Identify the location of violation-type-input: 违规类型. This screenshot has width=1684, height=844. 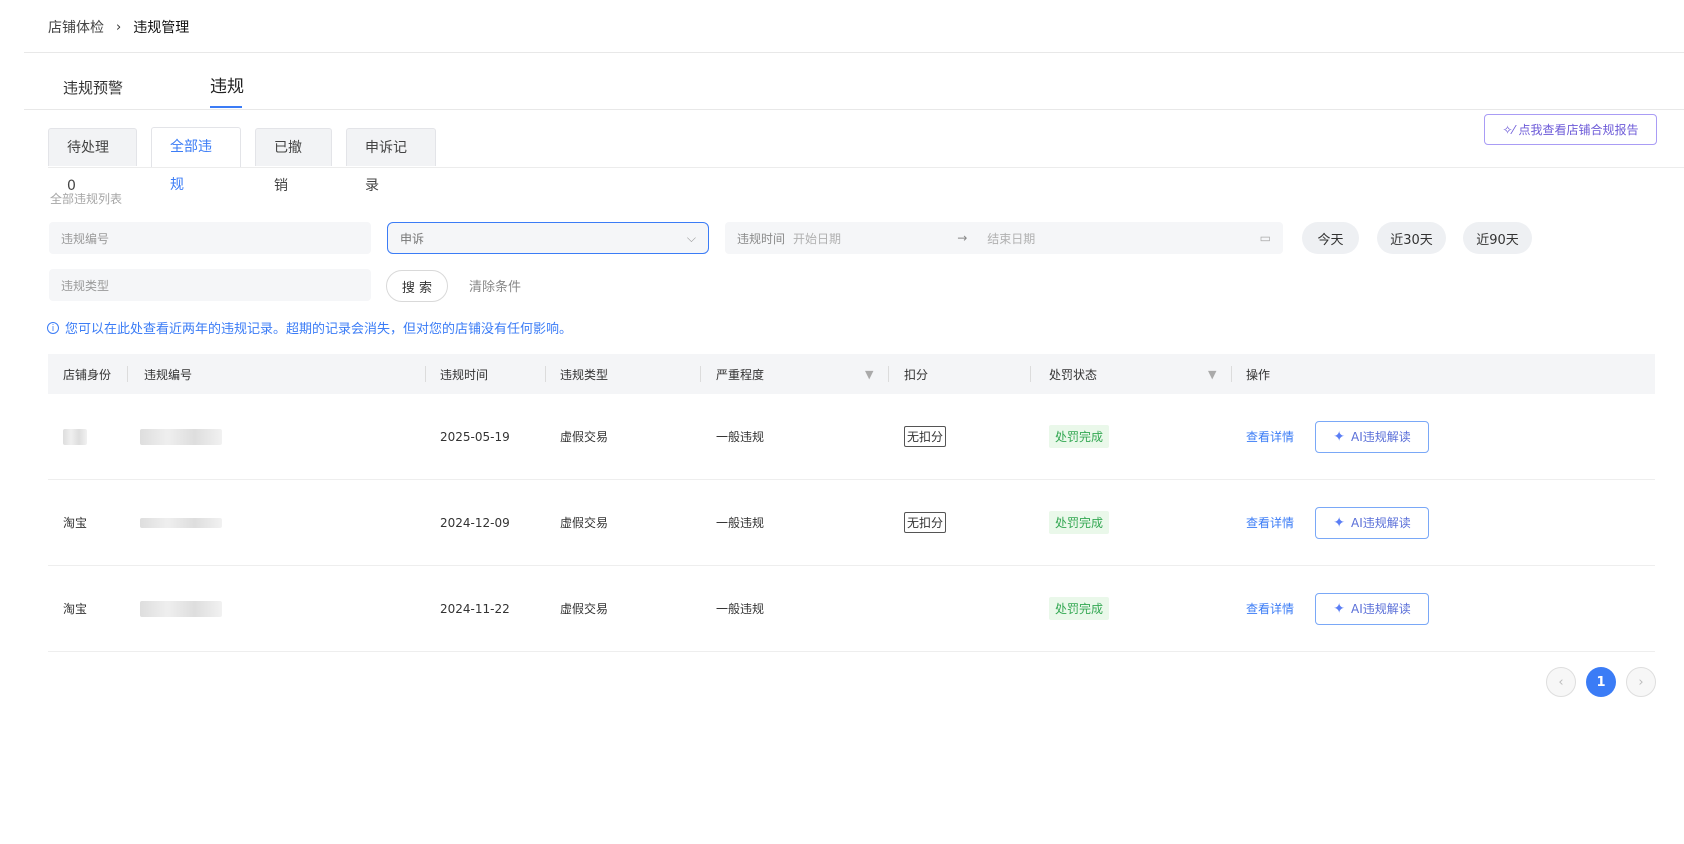
(210, 285).